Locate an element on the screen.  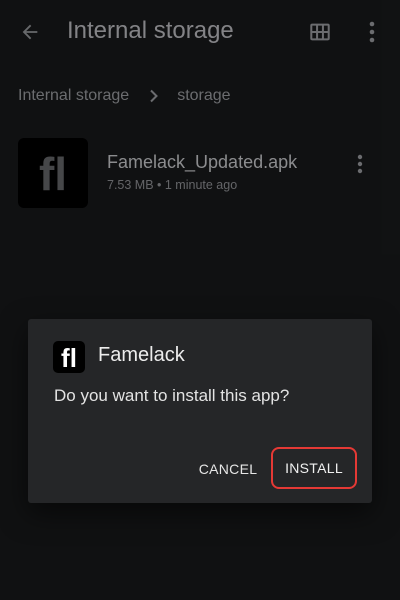
app-icon: fl is located at coordinates (69, 357).